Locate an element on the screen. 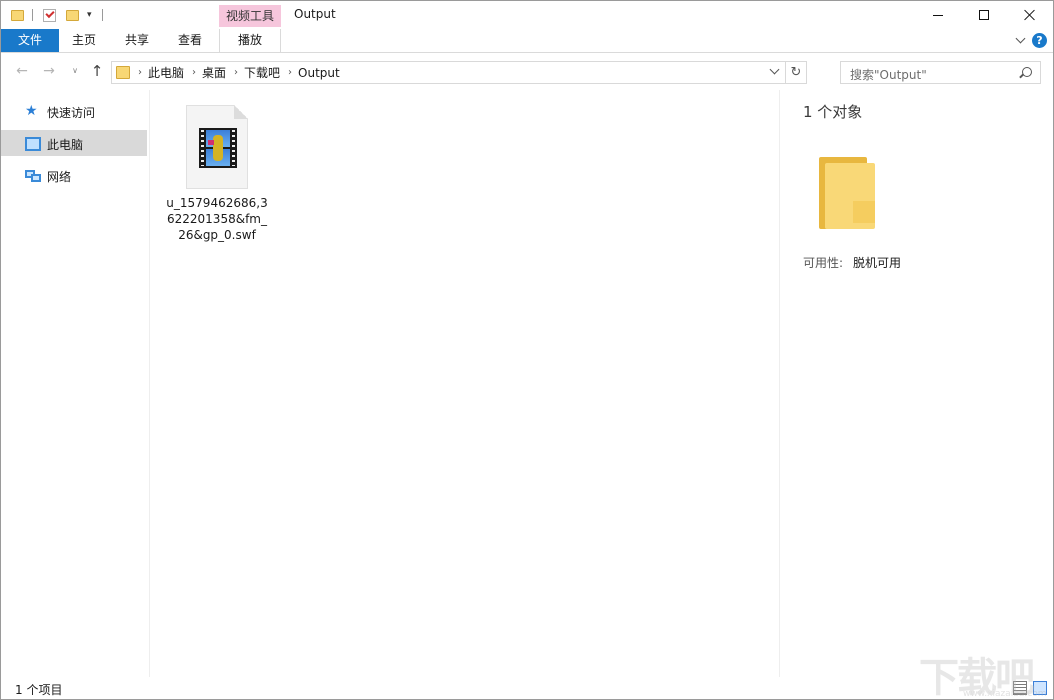 The image size is (1054, 700). search-placeholder: 搜索"Output" is located at coordinates (888, 75).